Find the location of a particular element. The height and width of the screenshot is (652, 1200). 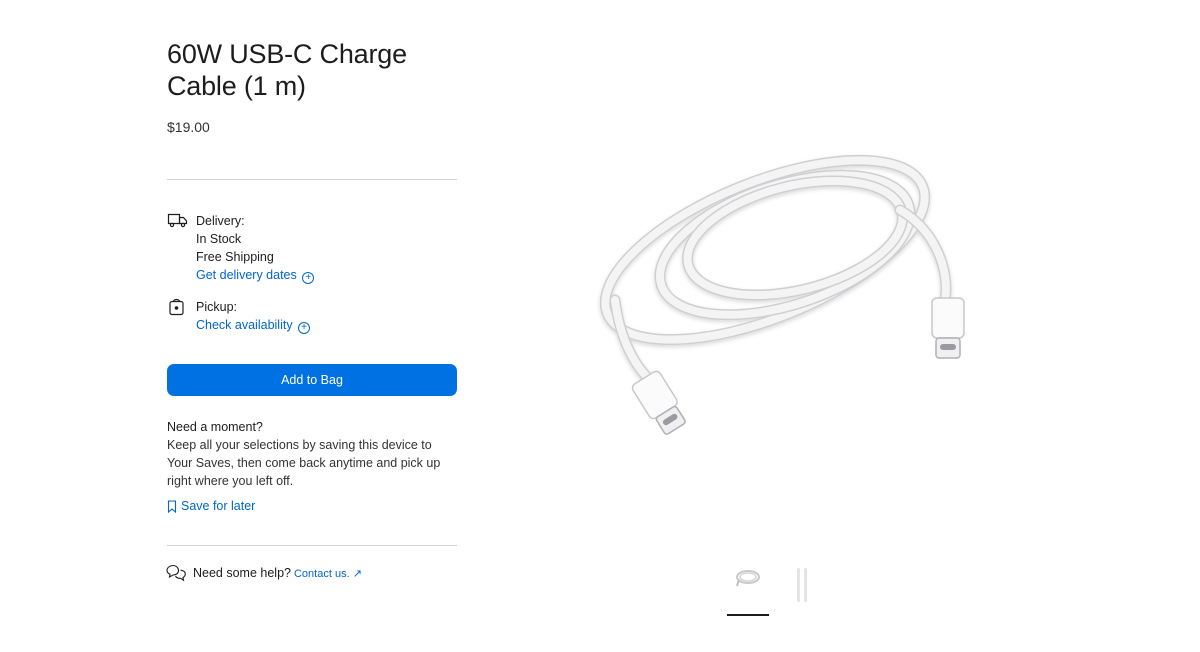

check-availability-label: Check availability is located at coordinates (244, 325).